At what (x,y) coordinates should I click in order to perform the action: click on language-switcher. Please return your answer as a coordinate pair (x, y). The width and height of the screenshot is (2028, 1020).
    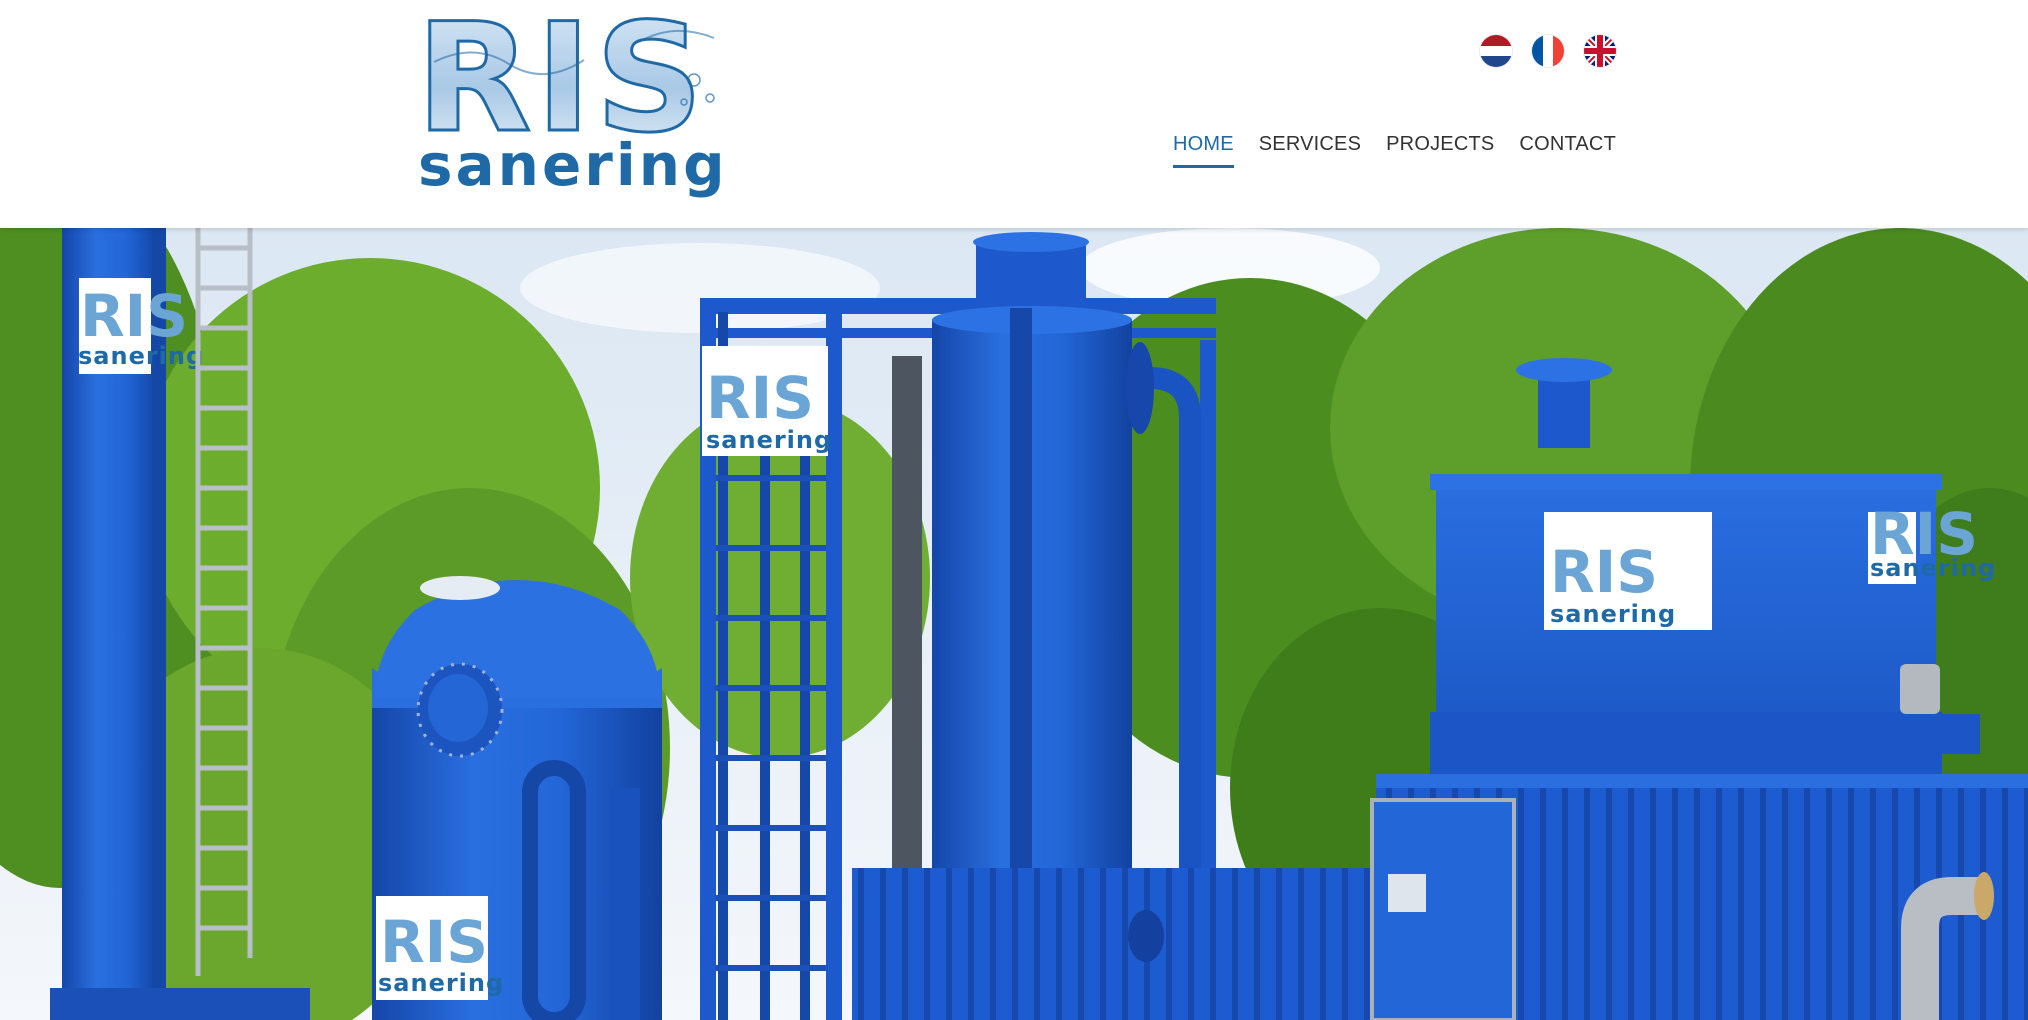
    Looking at the image, I should click on (1548, 51).